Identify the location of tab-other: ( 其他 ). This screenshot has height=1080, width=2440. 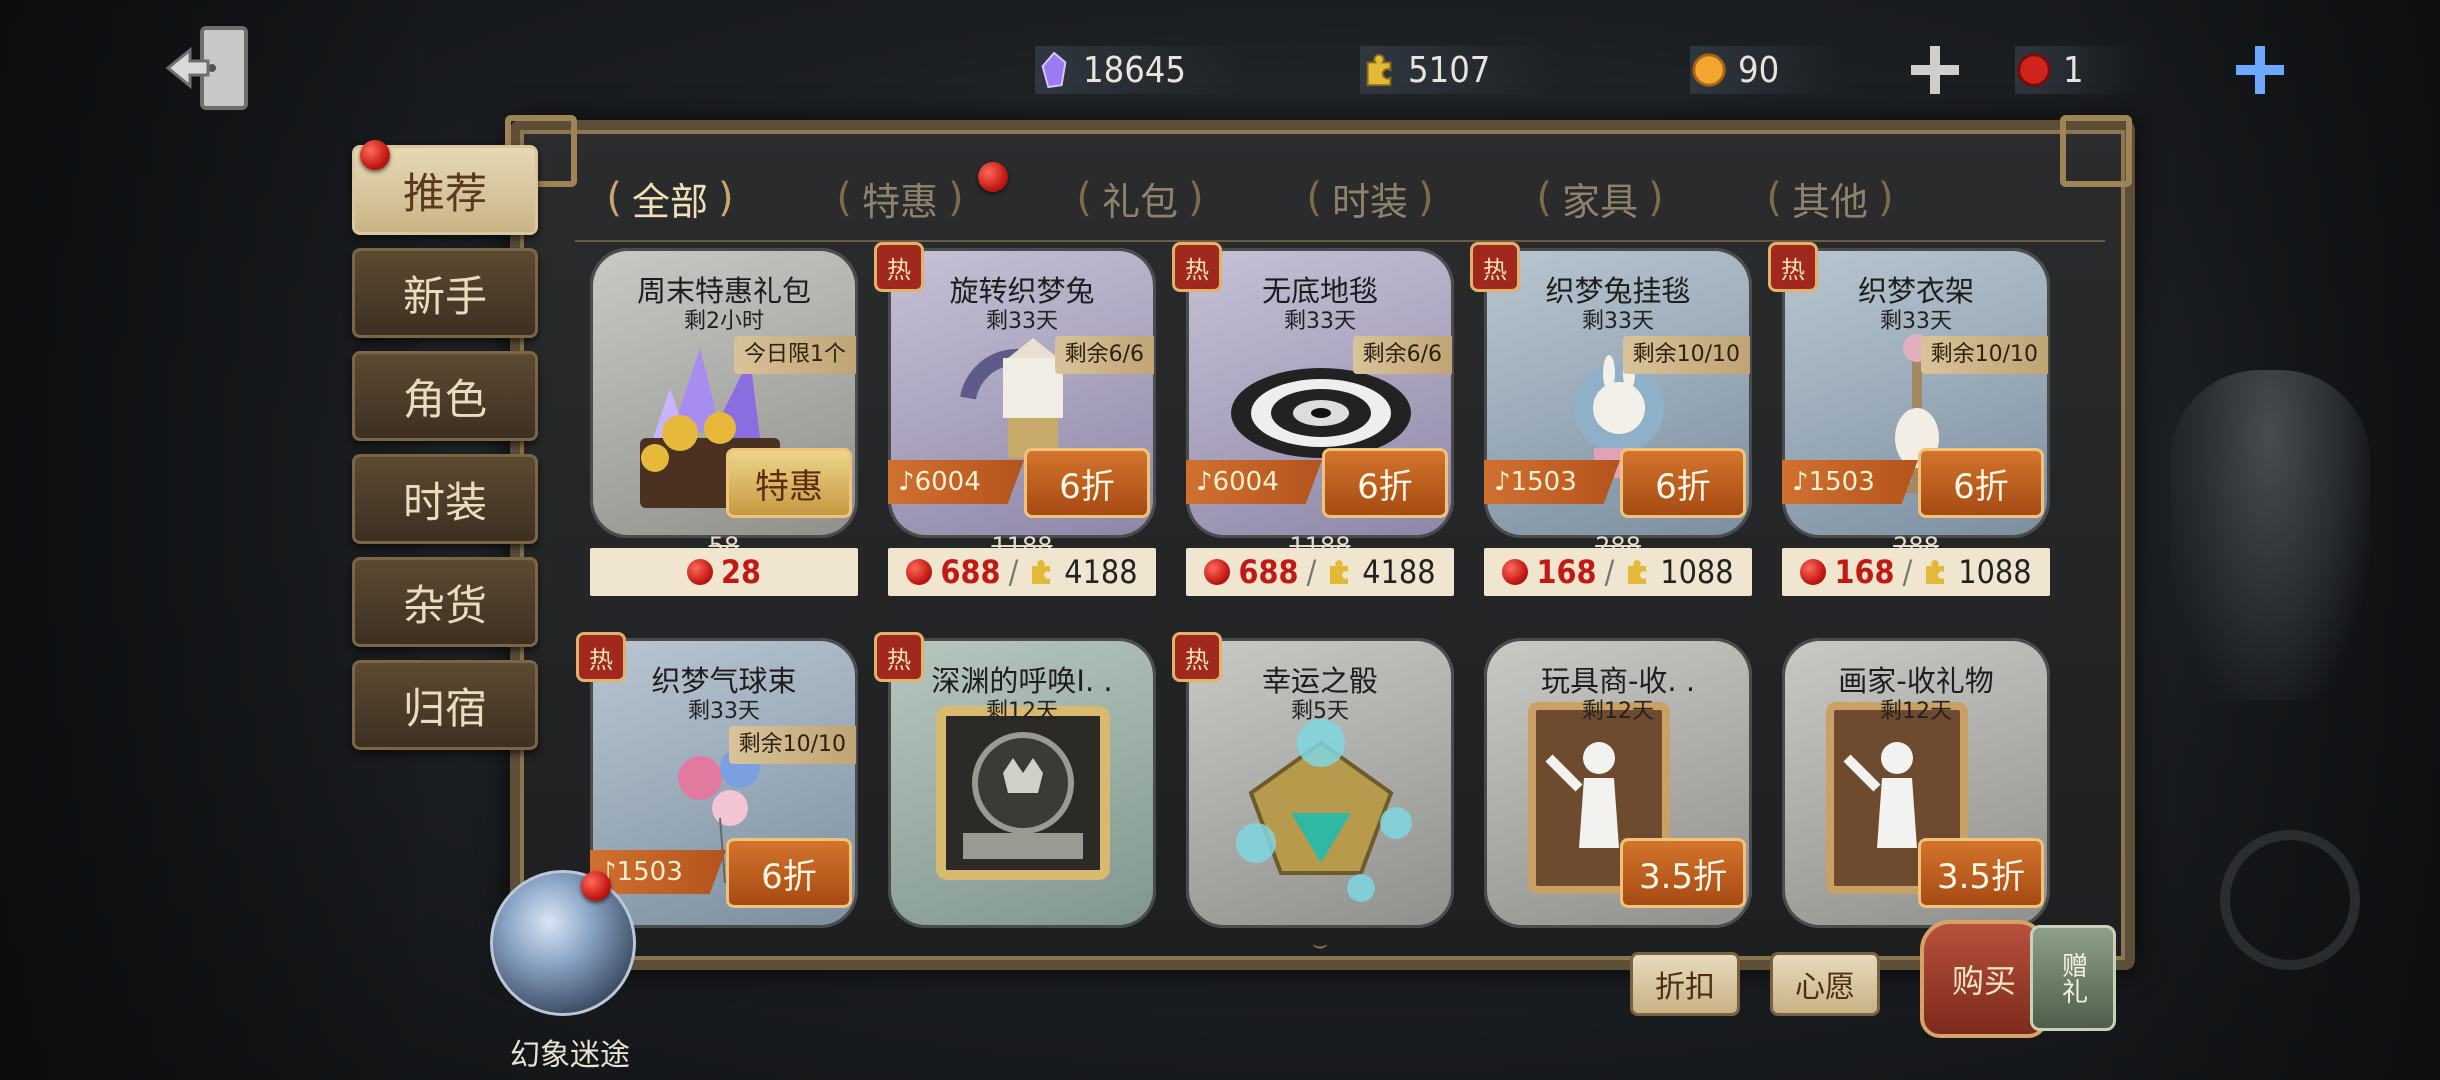
(1830, 198).